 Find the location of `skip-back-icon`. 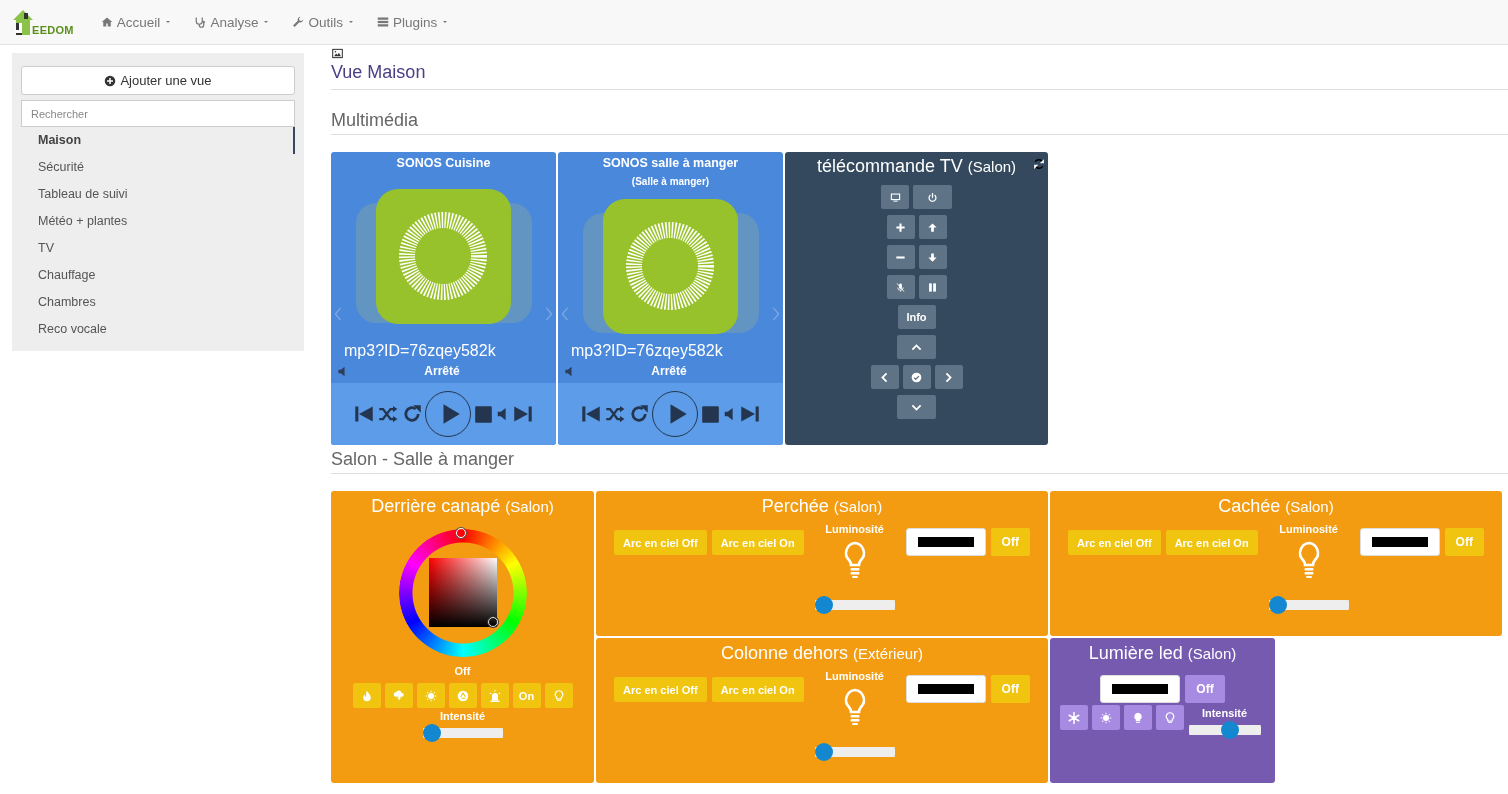

skip-back-icon is located at coordinates (591, 414).